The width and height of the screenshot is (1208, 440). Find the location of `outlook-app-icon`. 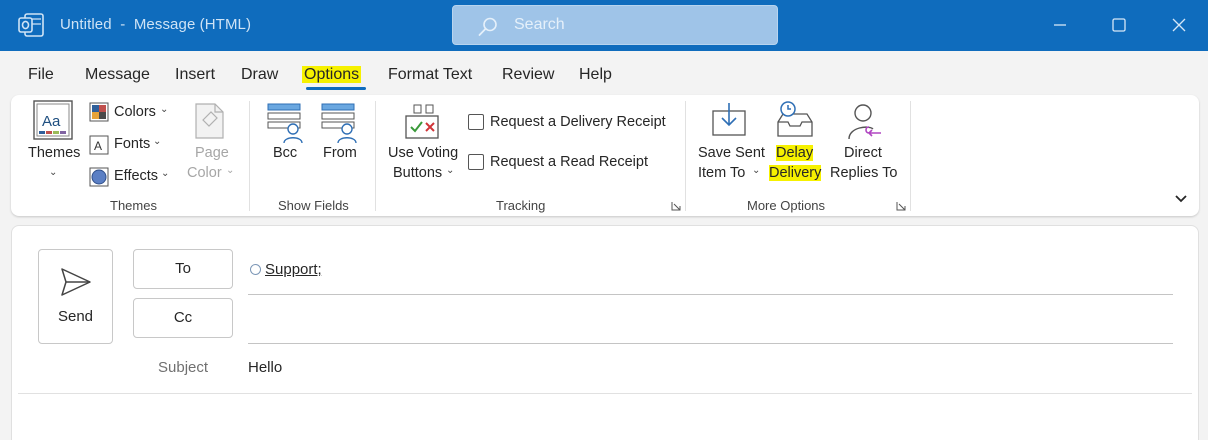

outlook-app-icon is located at coordinates (31, 25).